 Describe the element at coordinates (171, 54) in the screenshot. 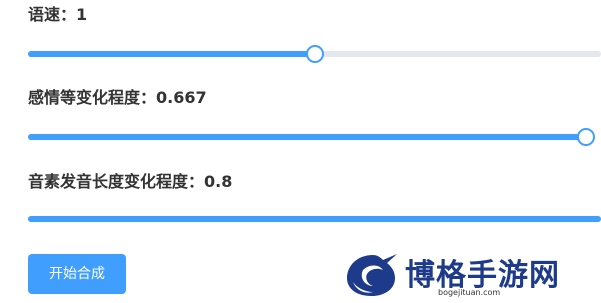

I see `speed-slider-fill` at that location.